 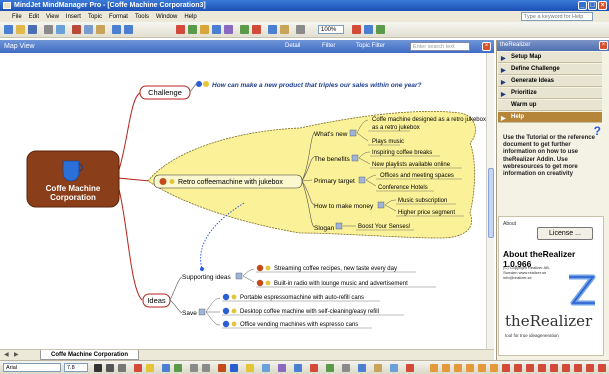 I want to click on font-color-icon, so click(x=138, y=368).